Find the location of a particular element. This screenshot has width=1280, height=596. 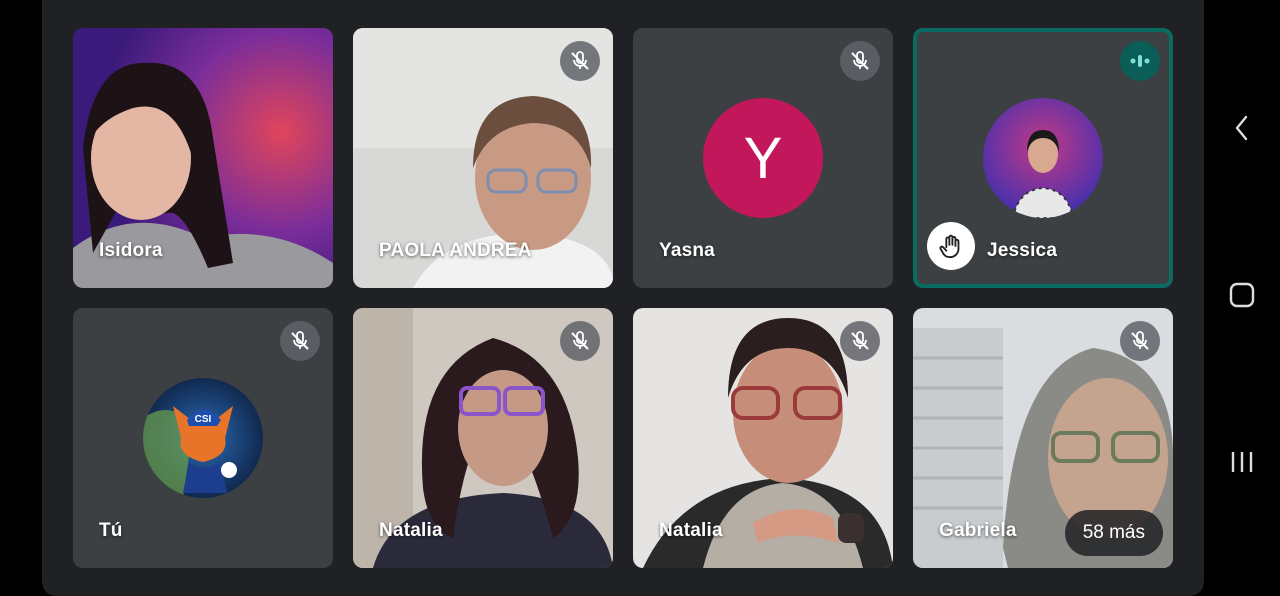

avatar: Y is located at coordinates (763, 158).